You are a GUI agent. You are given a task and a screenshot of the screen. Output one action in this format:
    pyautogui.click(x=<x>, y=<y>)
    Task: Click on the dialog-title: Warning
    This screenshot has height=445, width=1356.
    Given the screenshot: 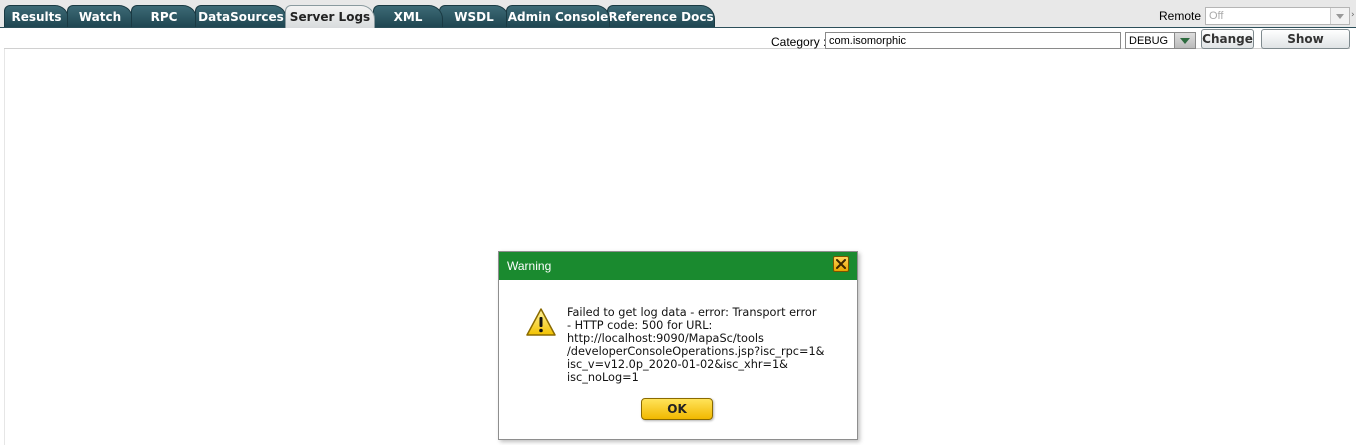 What is the action you would take?
    pyautogui.click(x=529, y=266)
    